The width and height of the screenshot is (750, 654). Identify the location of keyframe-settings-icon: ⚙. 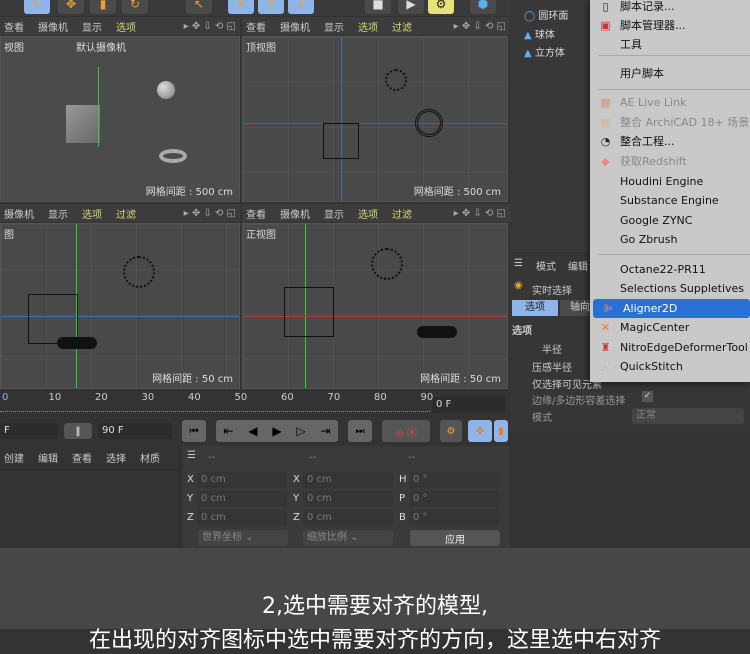
(451, 431).